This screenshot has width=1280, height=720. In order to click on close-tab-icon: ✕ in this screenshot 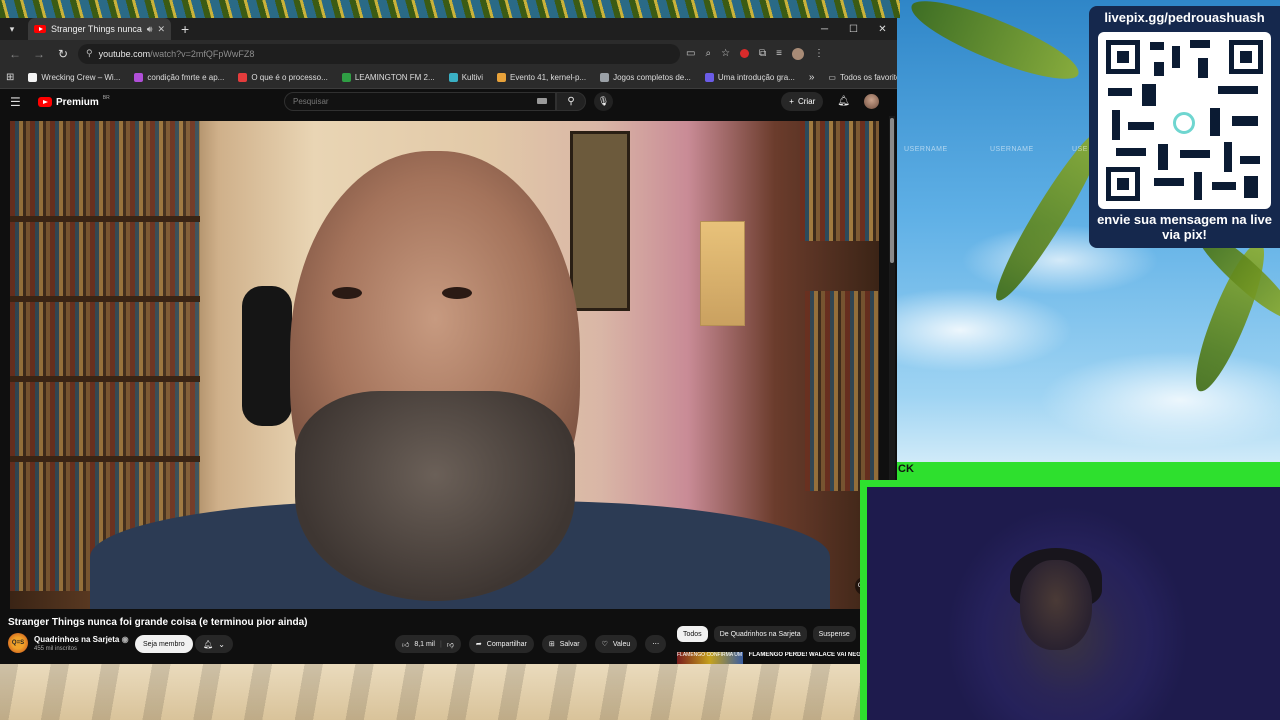, I will do `click(161, 29)`.